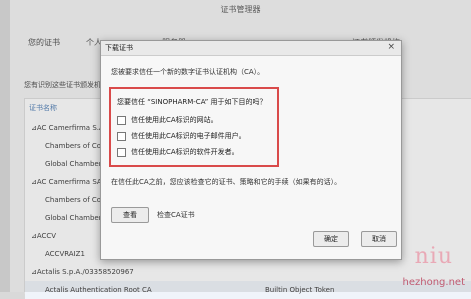 Image resolution: width=471 pixels, height=299 pixels. What do you see at coordinates (176, 215) in the screenshot?
I see `view-ca-label: 检查CA证书` at bounding box center [176, 215].